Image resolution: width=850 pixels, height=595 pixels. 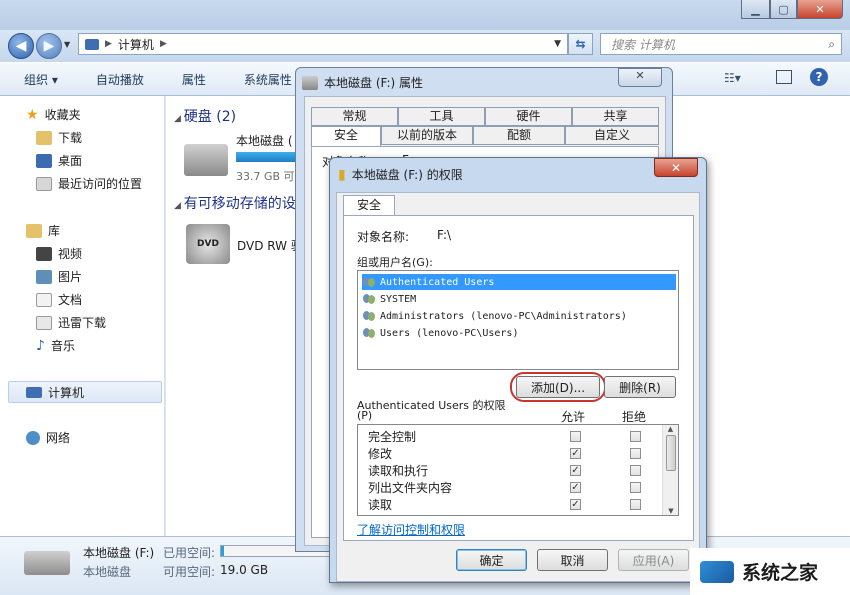 I want to click on allow-checkbox, so click(x=575, y=436).